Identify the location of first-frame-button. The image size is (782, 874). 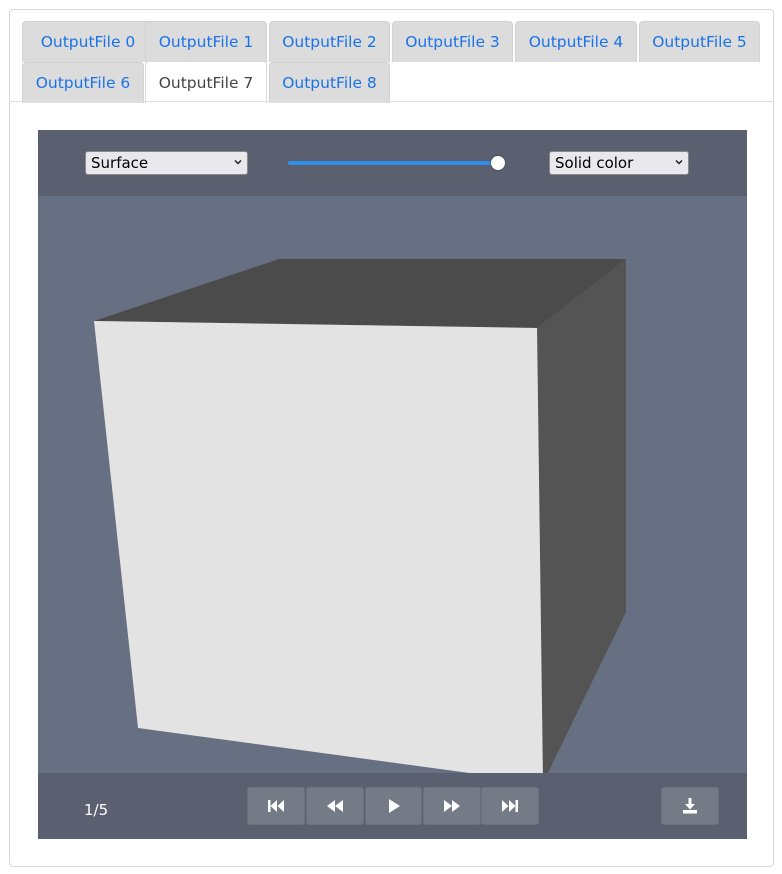
(276, 806).